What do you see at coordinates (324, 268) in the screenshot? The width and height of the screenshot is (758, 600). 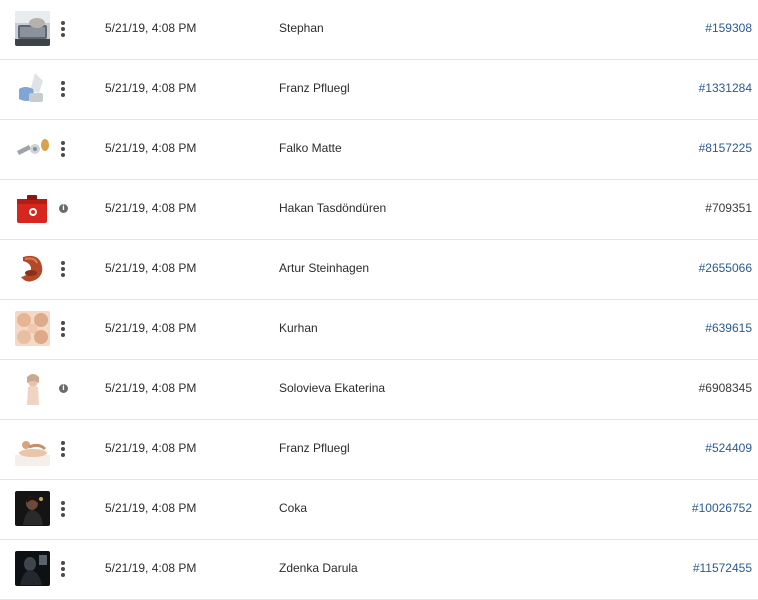 I see `author-name: Artur Steinhagen` at bounding box center [324, 268].